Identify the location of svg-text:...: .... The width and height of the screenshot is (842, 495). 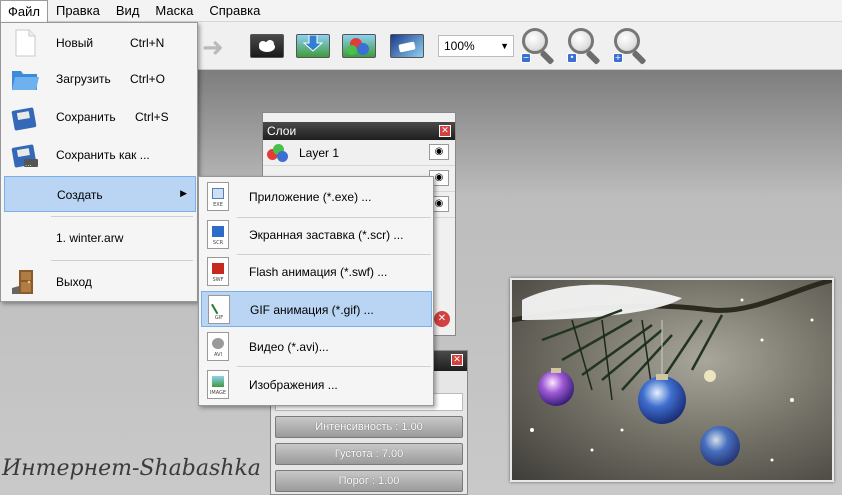
(28, 164).